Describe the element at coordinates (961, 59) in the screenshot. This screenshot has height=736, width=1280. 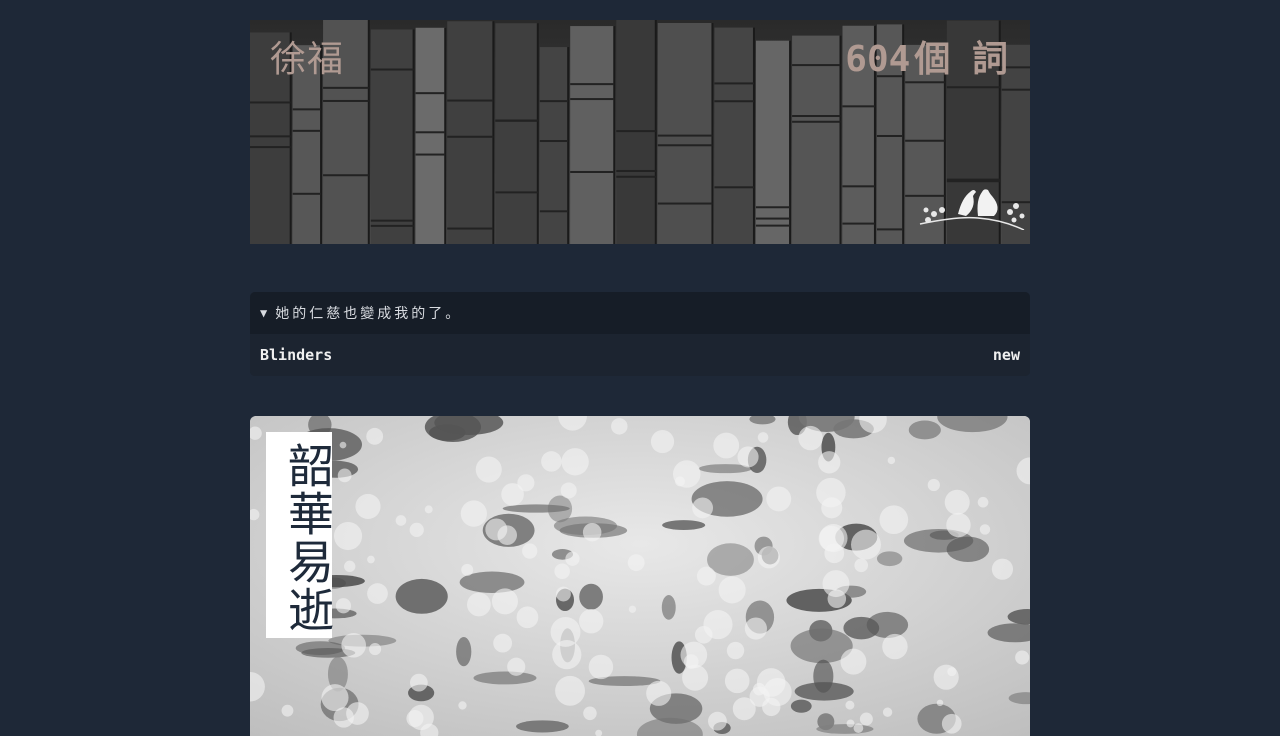
I see `word-count-suffix: 個 詞` at that location.